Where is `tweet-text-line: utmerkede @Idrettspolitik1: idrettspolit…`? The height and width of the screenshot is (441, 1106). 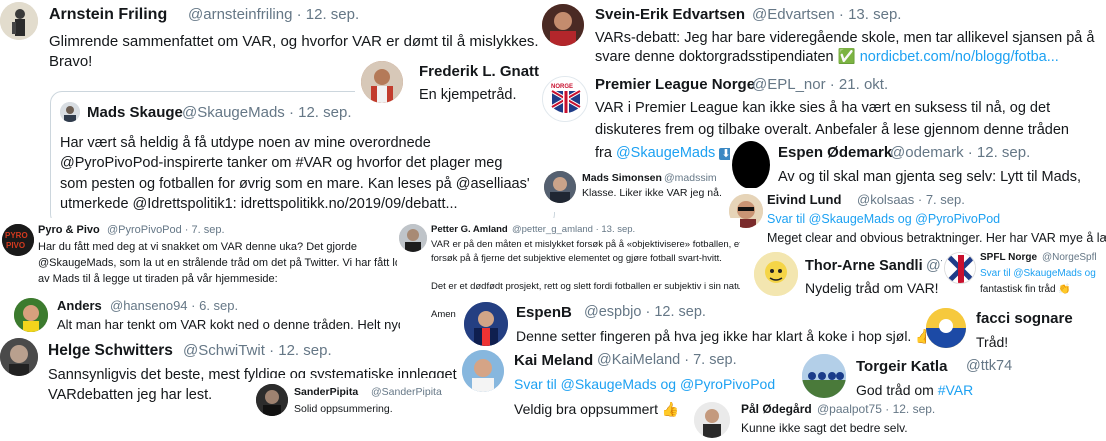 tweet-text-line: utmerkede @Idrettspolitik1: idrettspolit… is located at coordinates (259, 204).